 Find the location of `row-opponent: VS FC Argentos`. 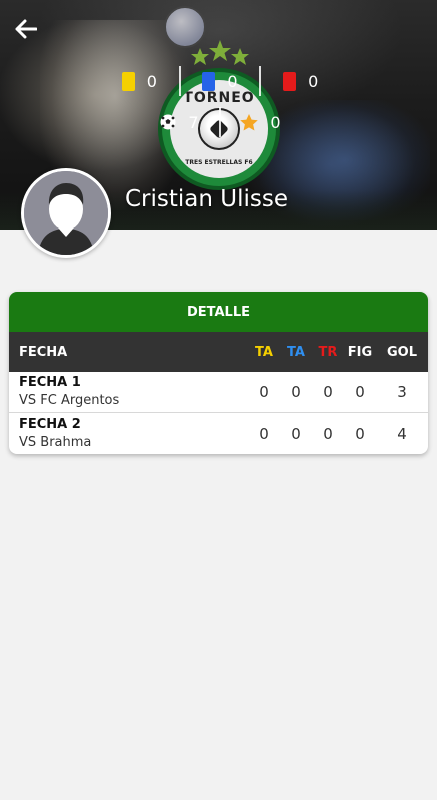

row-opponent: VS FC Argentos is located at coordinates (69, 400).